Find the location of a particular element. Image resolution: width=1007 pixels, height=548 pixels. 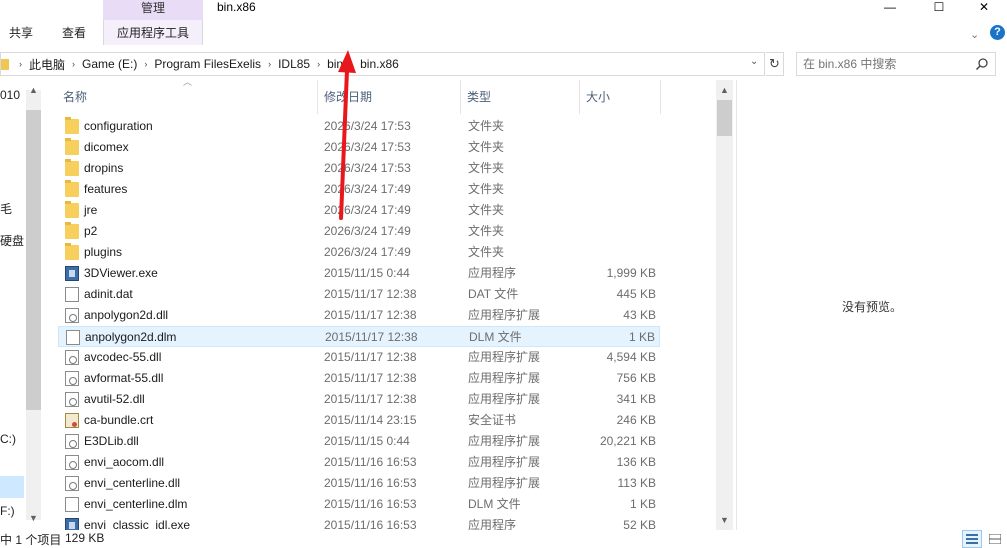

details-view-button is located at coordinates (972, 539).